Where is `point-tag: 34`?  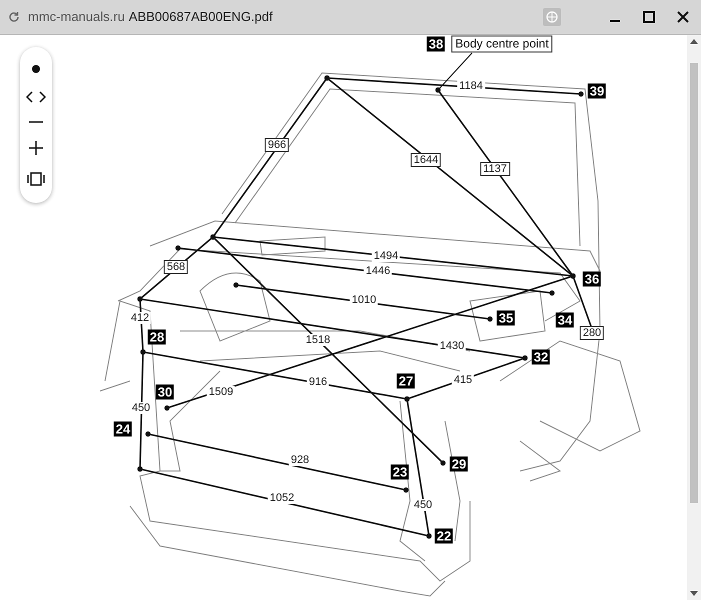
point-tag: 34 is located at coordinates (565, 320).